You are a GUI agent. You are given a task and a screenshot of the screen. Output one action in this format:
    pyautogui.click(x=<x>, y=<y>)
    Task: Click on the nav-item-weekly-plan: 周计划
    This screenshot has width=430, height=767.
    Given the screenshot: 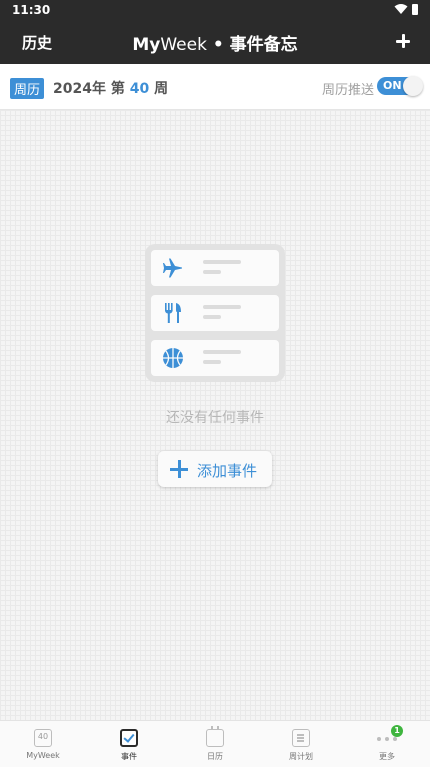 What is the action you would take?
    pyautogui.click(x=301, y=744)
    